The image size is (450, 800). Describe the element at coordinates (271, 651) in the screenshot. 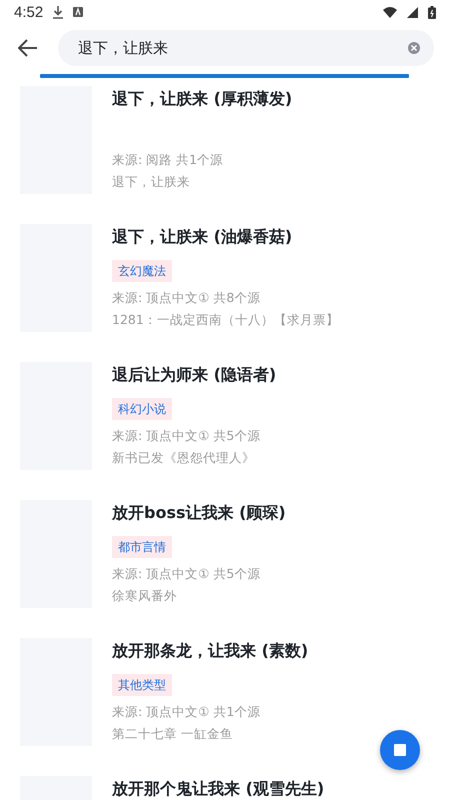

I see `book-title: 放开那条龙，让我来 (素数)` at that location.